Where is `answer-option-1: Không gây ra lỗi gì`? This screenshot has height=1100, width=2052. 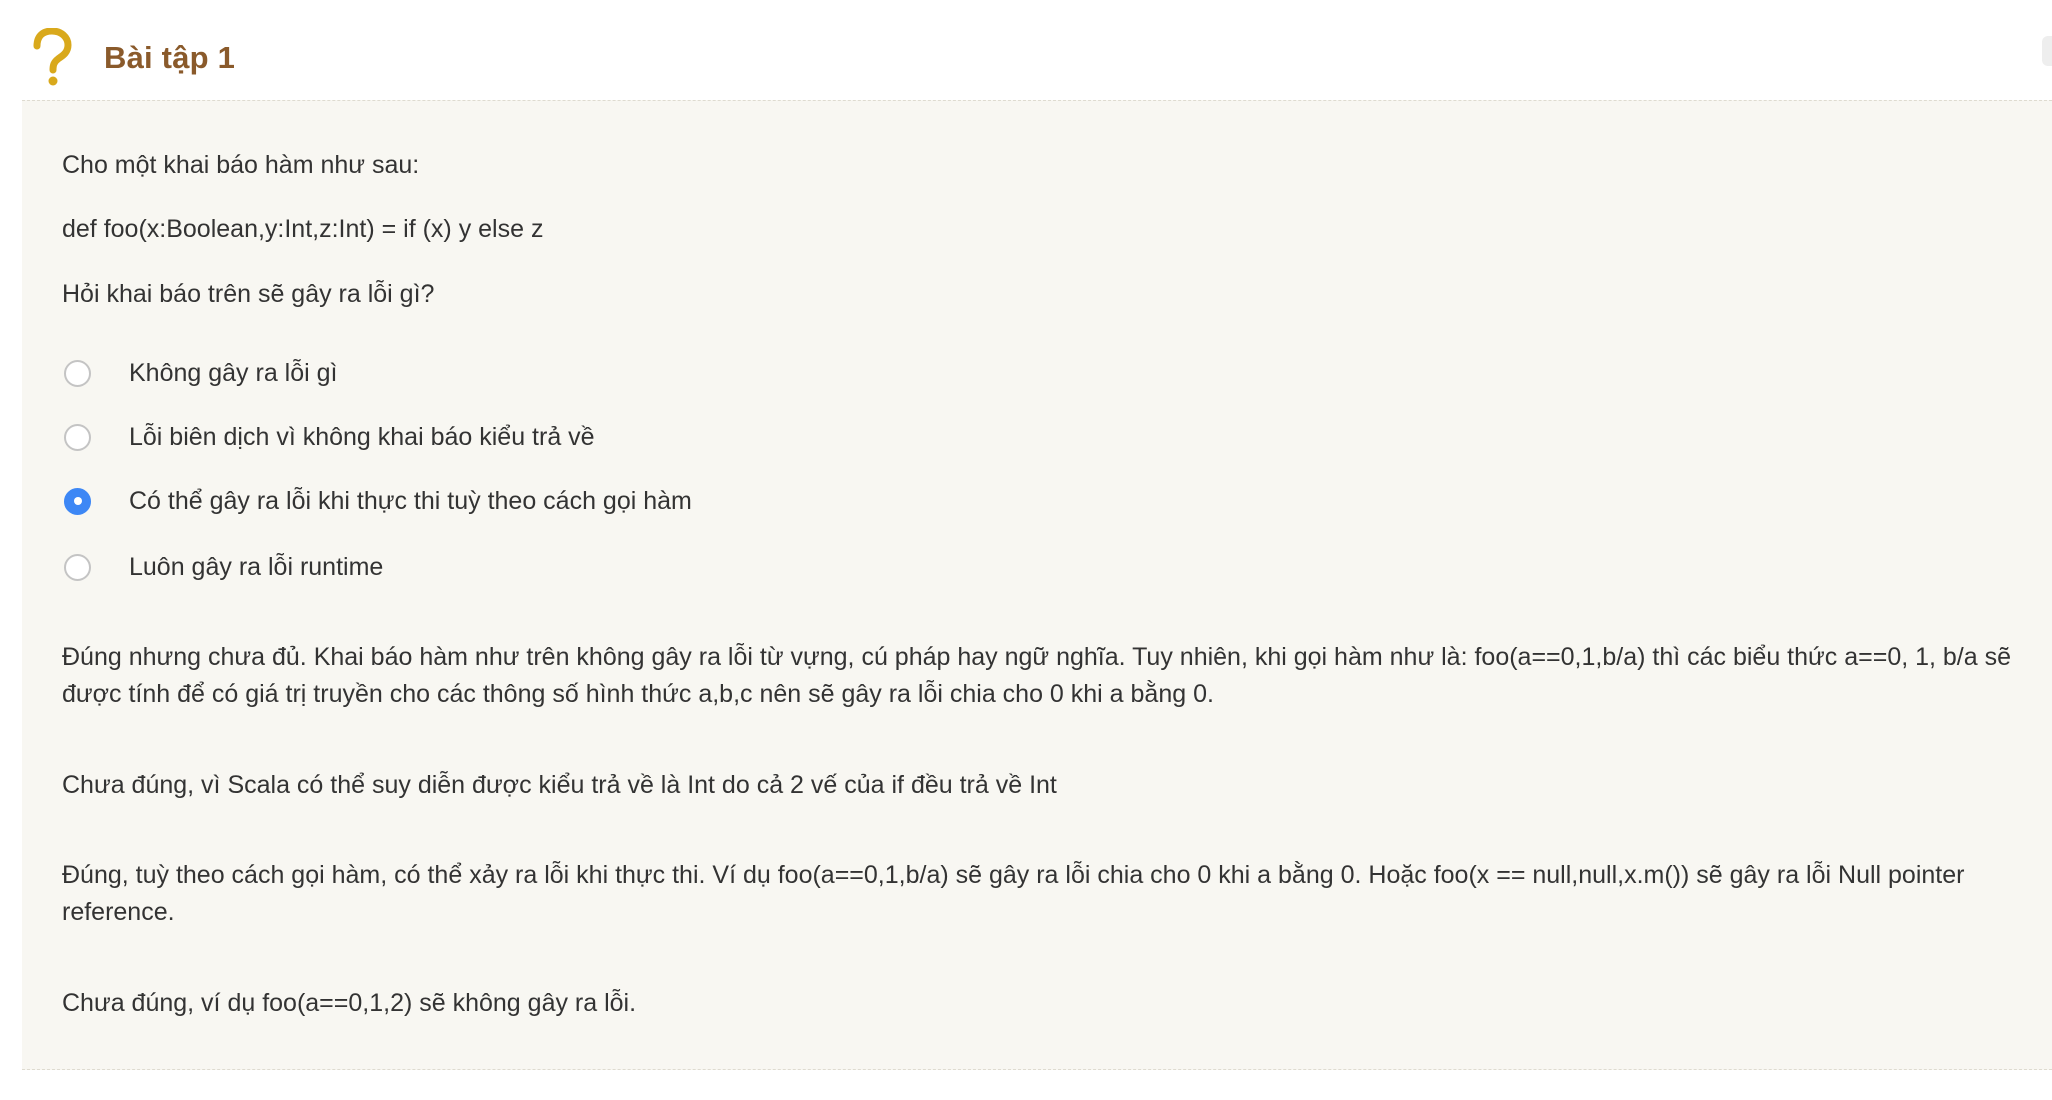 answer-option-1: Không gây ra lỗi gì is located at coordinates (199, 373).